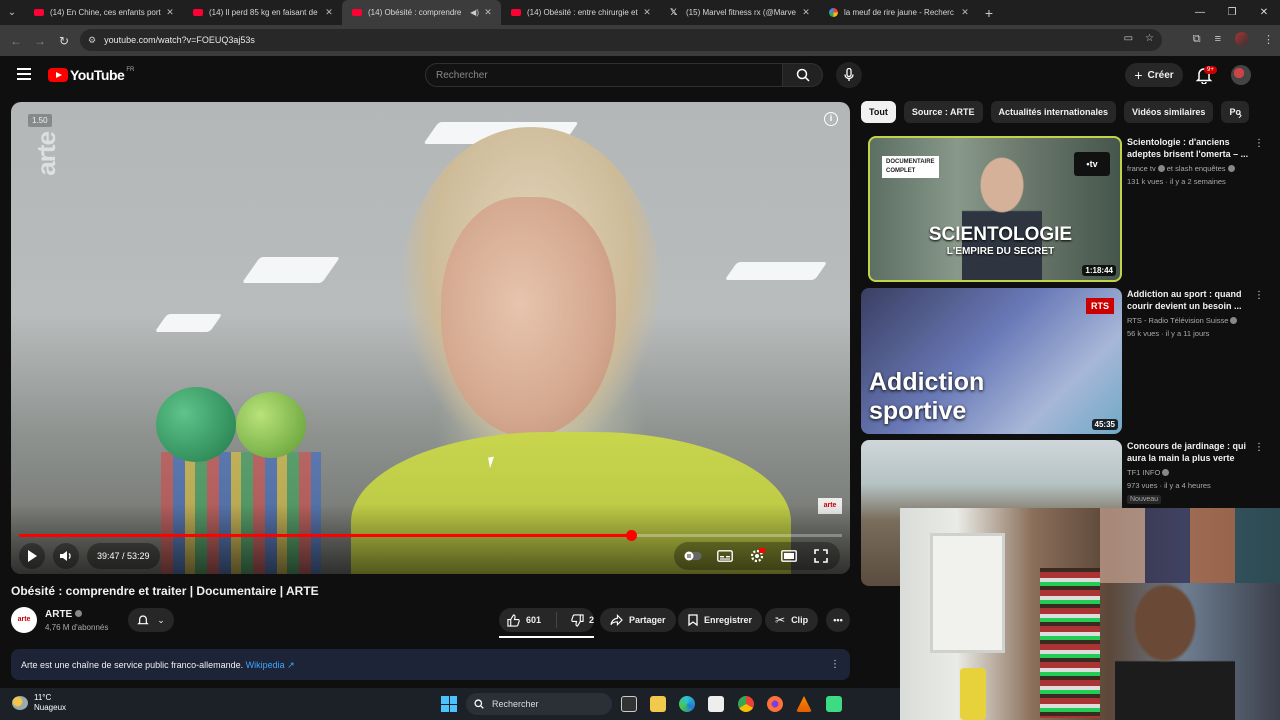 Image resolution: width=1280 pixels, height=720 pixels. What do you see at coordinates (835, 664) in the screenshot?
I see `description-menu-icon: ⋮` at bounding box center [835, 664].